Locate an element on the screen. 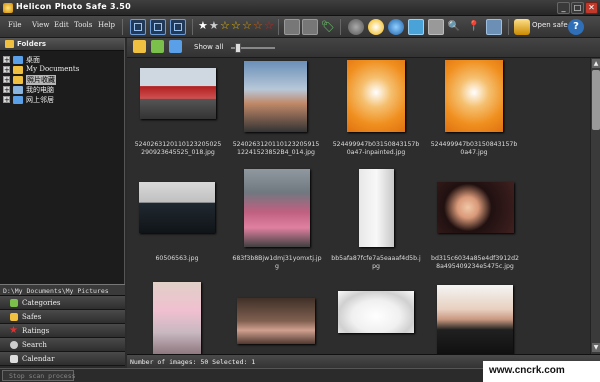 The image size is (600, 382). tree-item-my-documents: + My Documents is located at coordinates (63, 70).